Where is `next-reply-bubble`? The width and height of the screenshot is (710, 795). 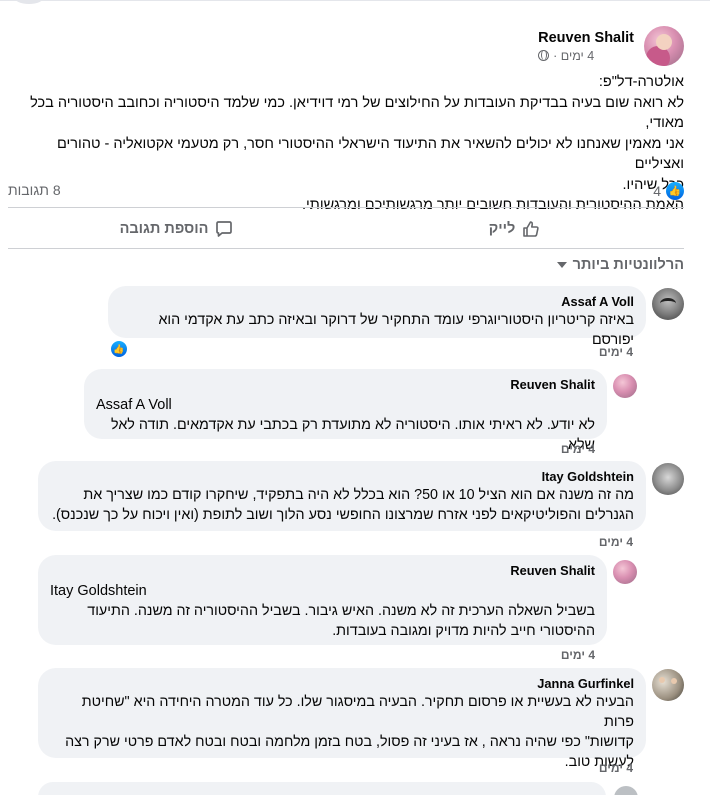
next-reply-bubble is located at coordinates (322, 788).